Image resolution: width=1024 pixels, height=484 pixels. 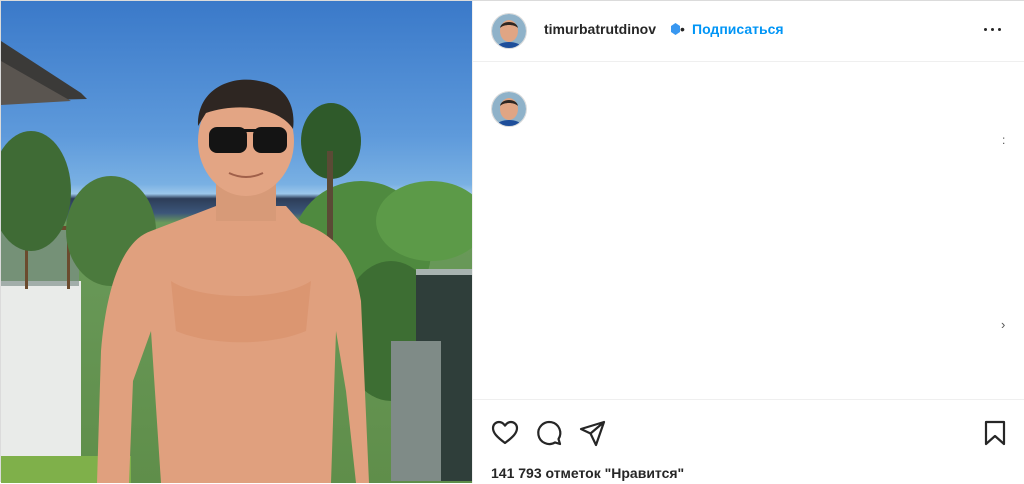 What do you see at coordinates (587, 473) in the screenshot?
I see `likes-count: 141 793 отметок "Нравится"` at bounding box center [587, 473].